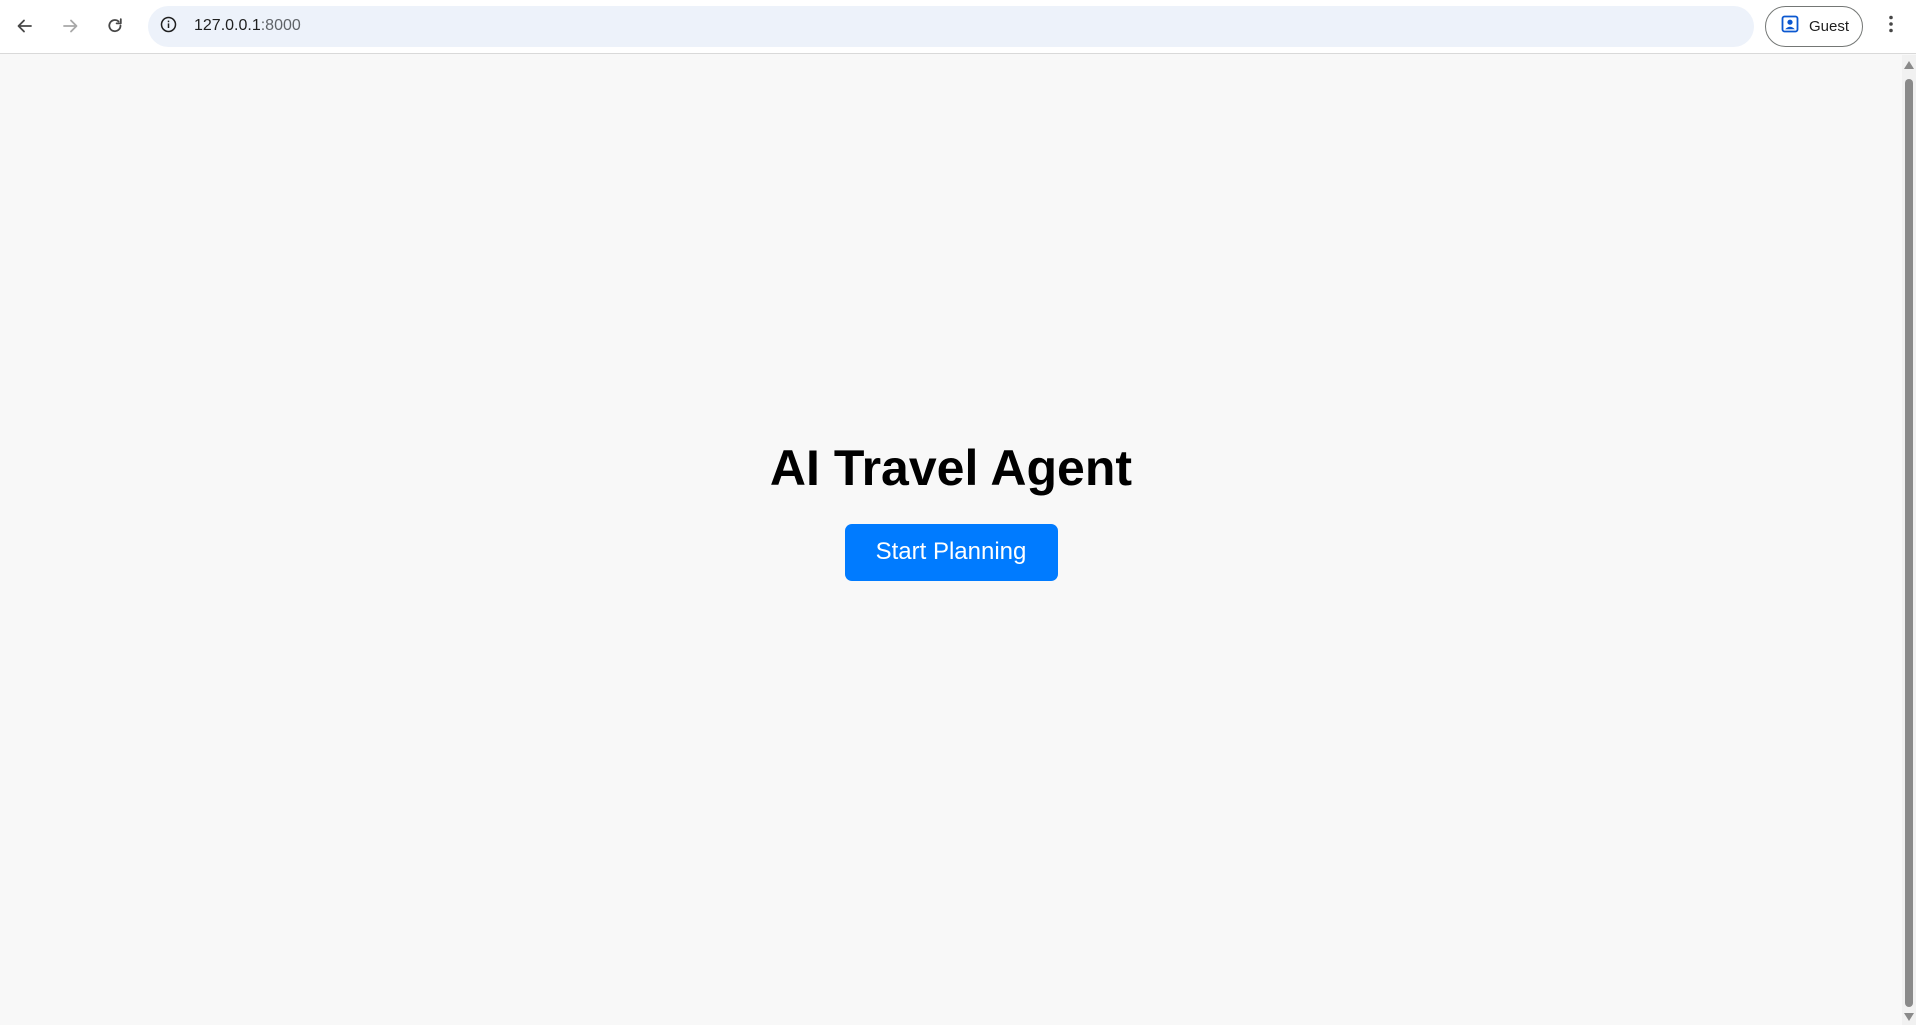  I want to click on back-button, so click(25, 26).